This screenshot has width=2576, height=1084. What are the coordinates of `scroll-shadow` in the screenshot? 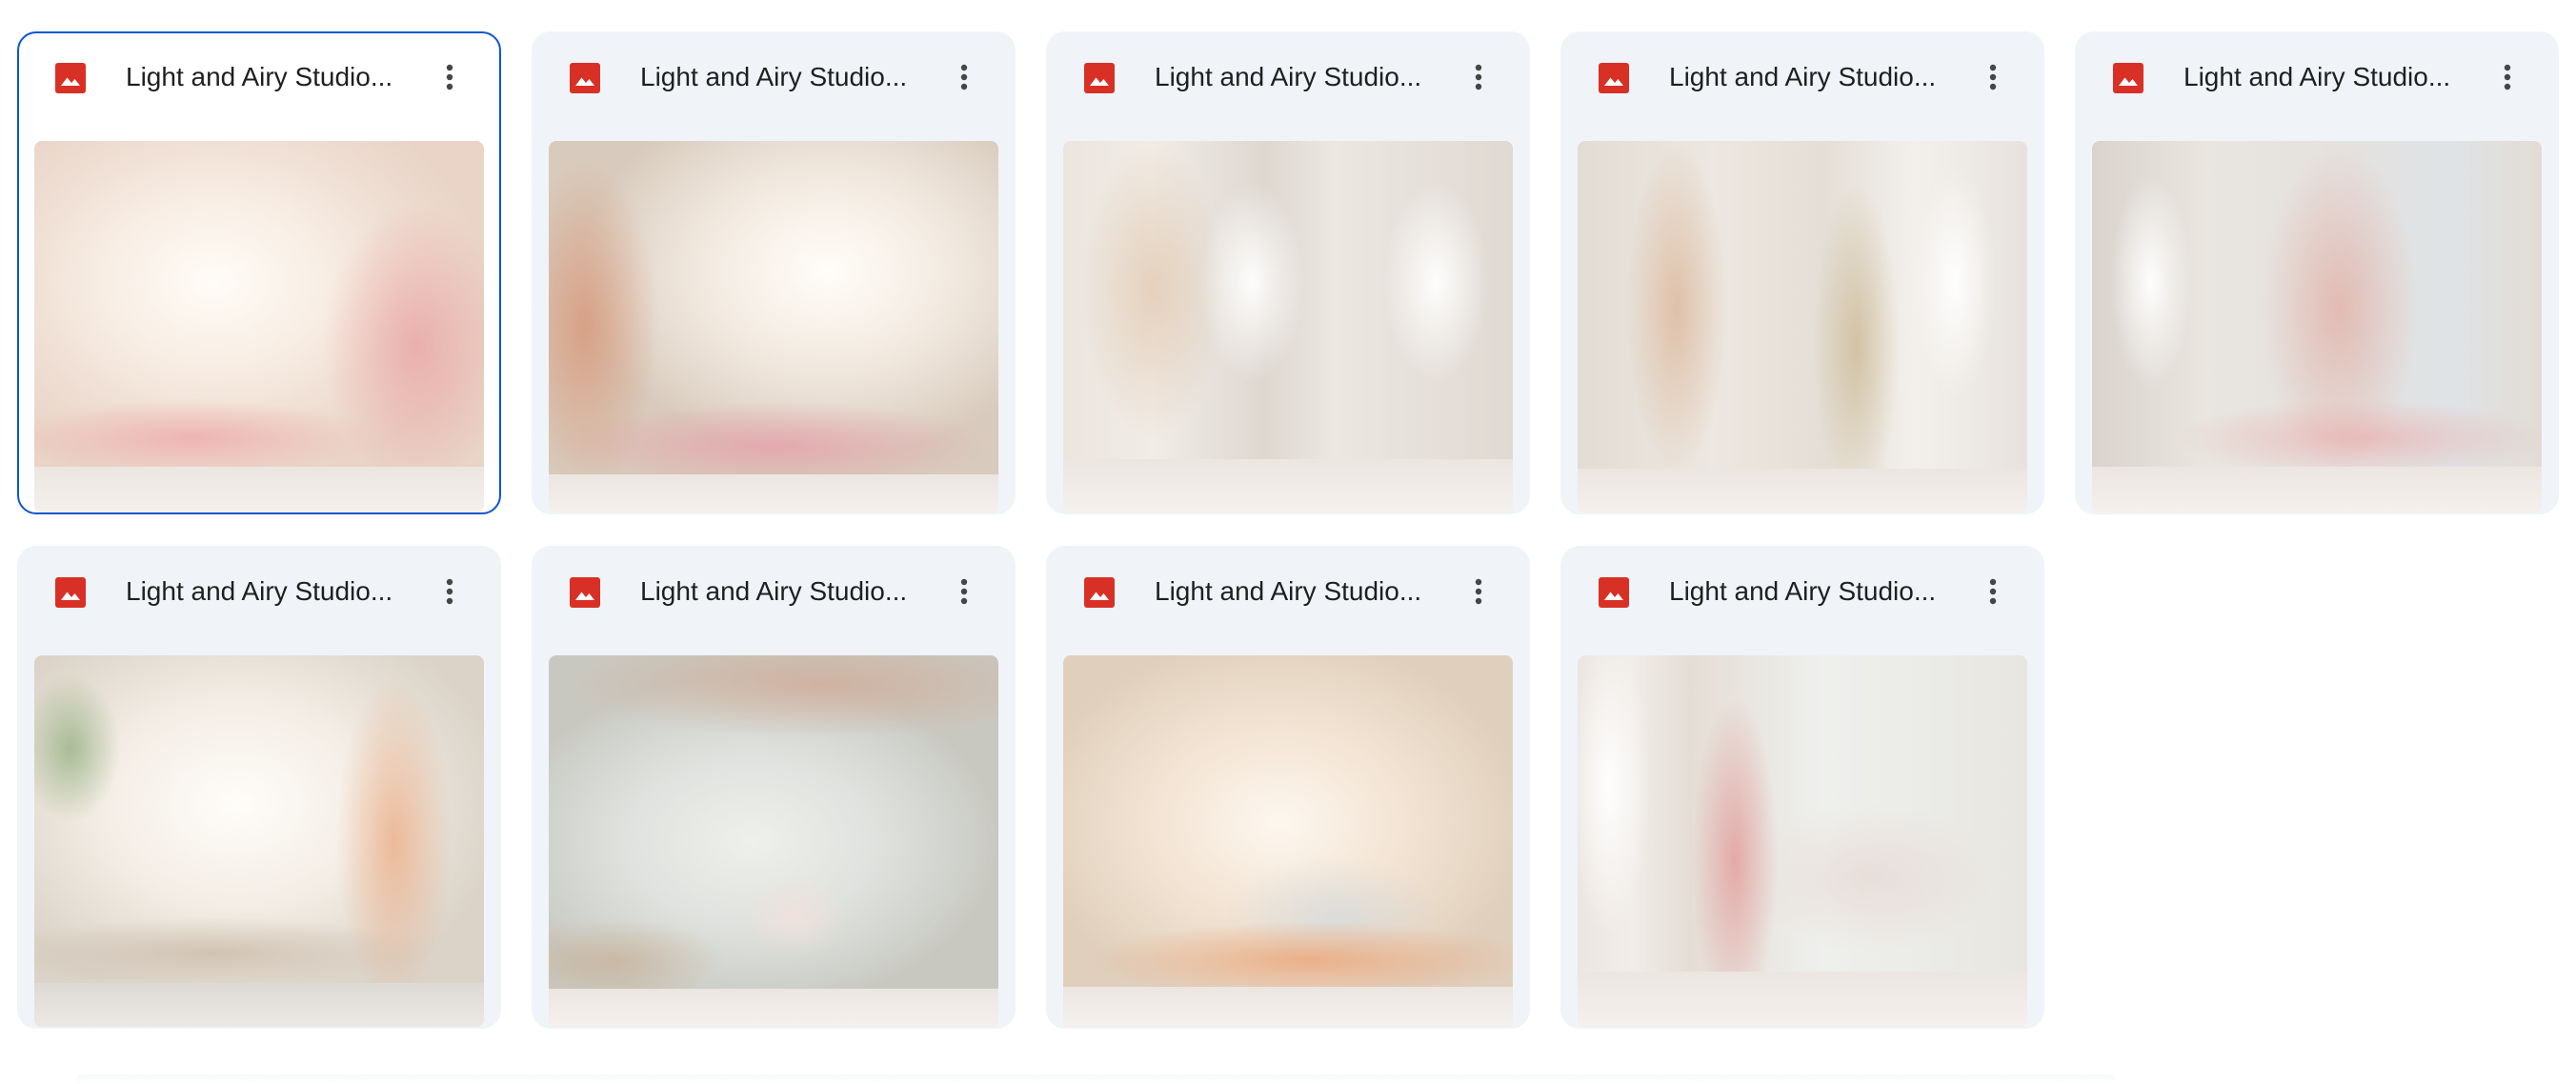 It's located at (1095, 1079).